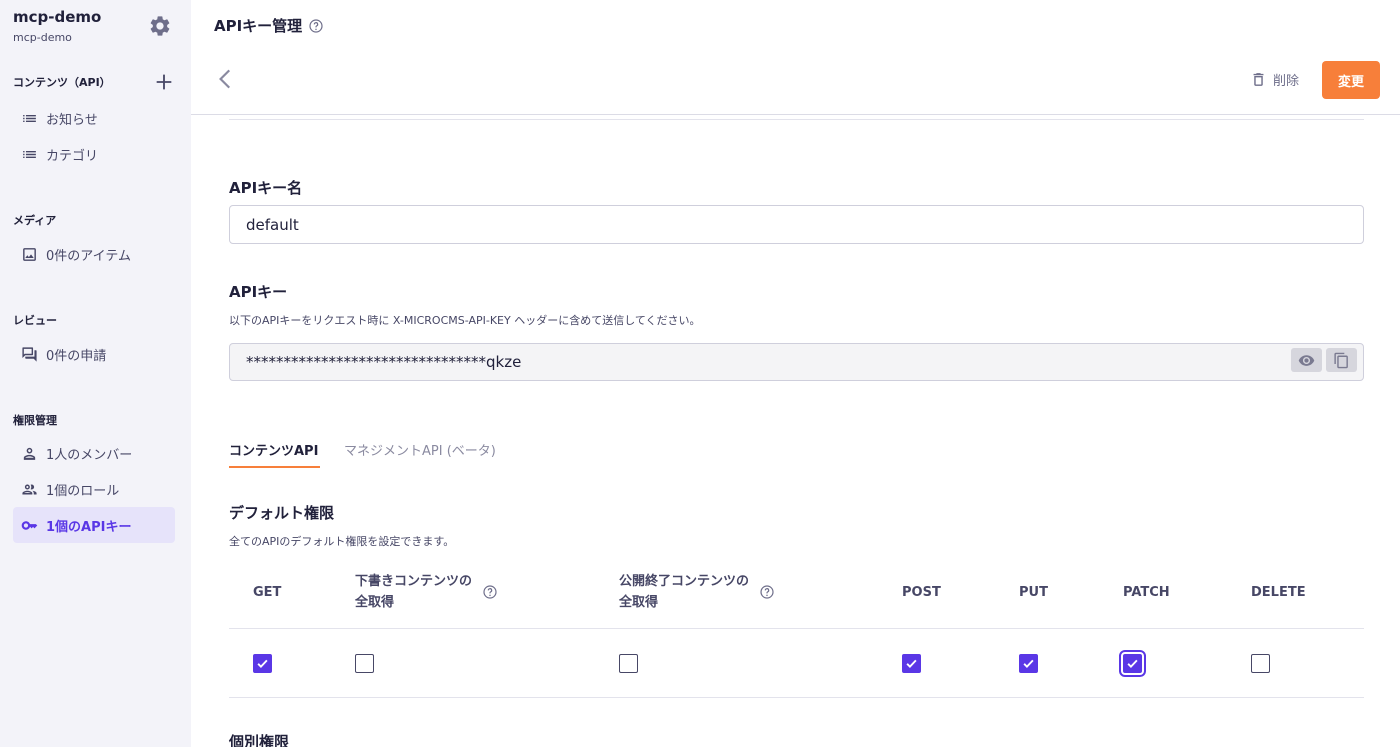 This screenshot has height=747, width=1400. What do you see at coordinates (35, 320) in the screenshot?
I see `review-section-title: レビュー` at bounding box center [35, 320].